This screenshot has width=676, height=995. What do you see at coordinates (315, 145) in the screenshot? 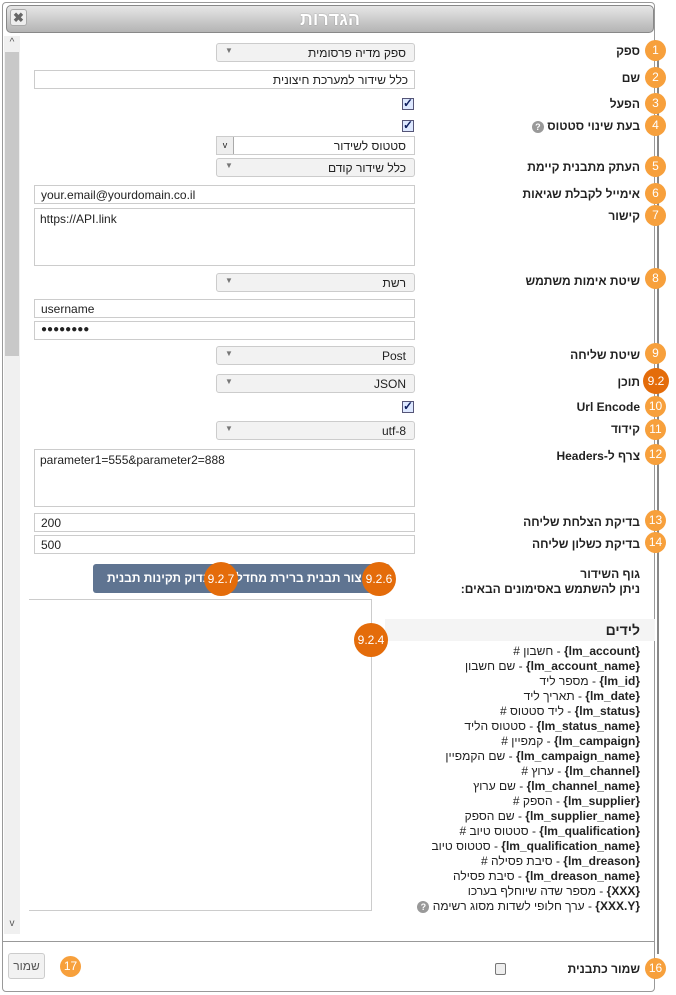
I see `status-select: סטטוס לשידור v` at bounding box center [315, 145].